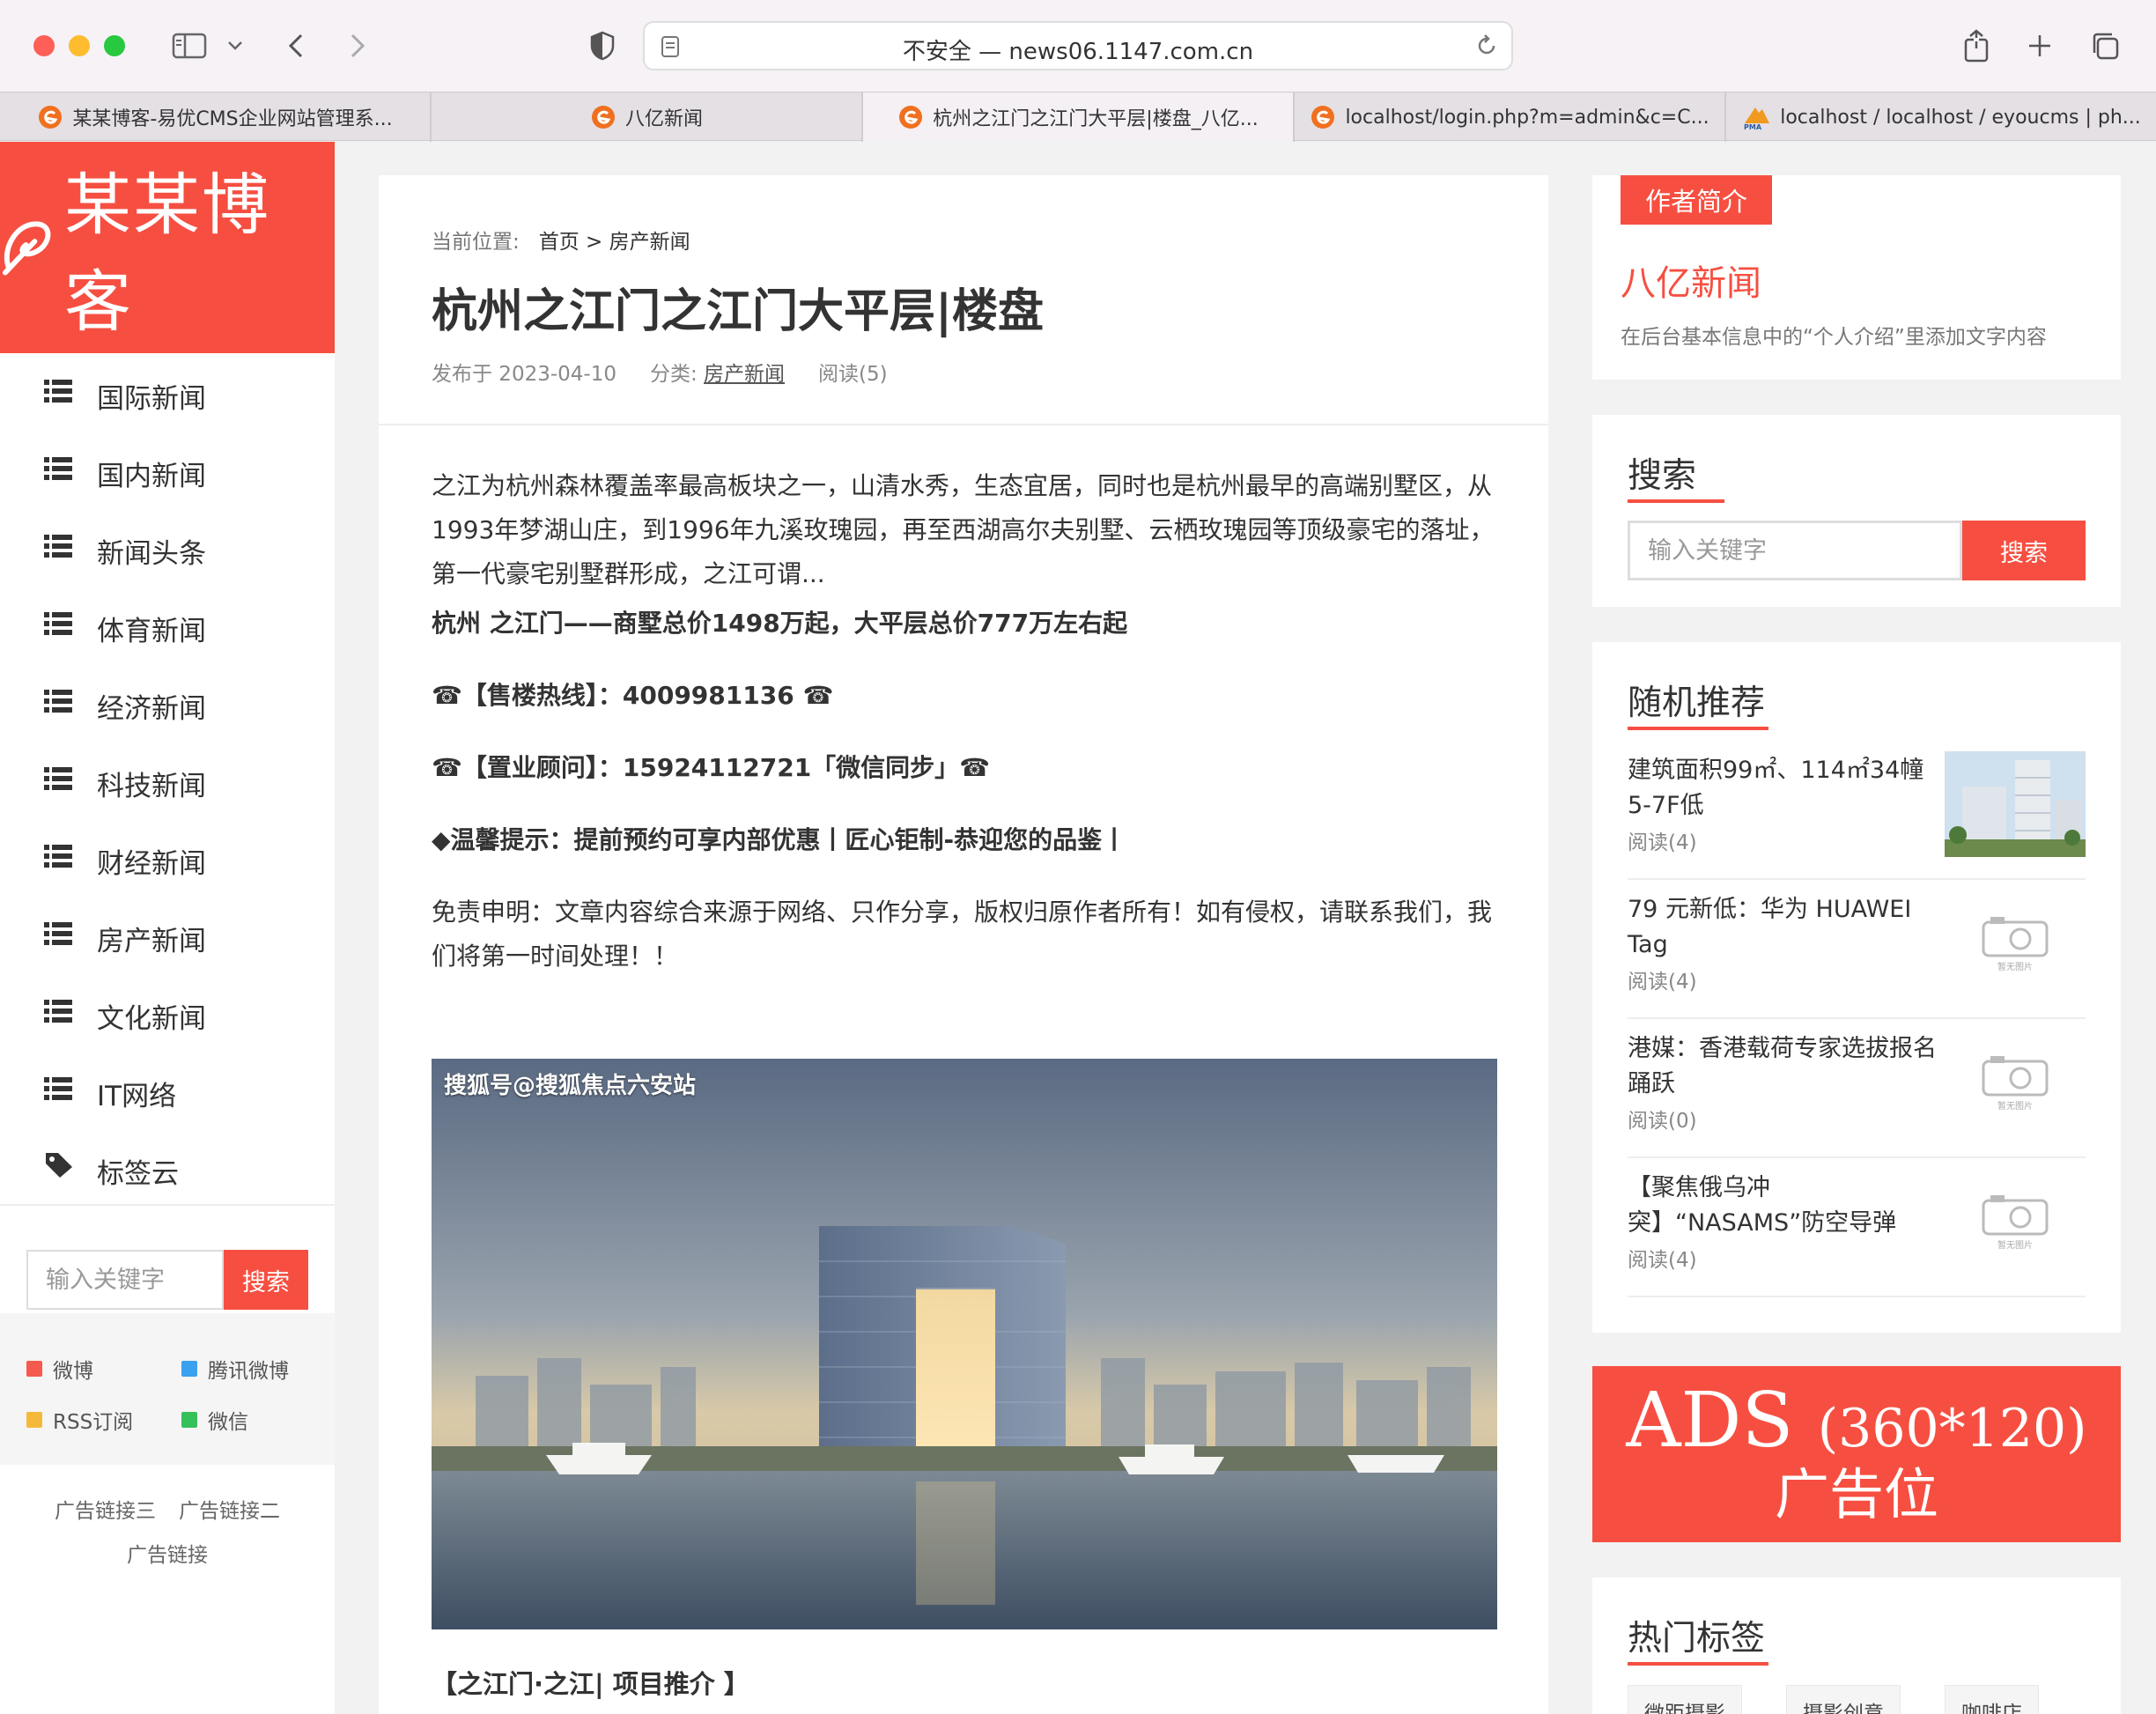 Image resolution: width=2156 pixels, height=1714 pixels. I want to click on category-prefix: 分类:, so click(673, 375).